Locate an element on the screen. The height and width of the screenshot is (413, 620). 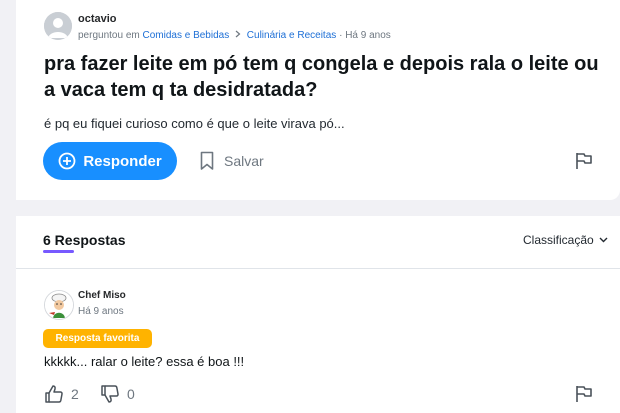
answer-author: Chef Miso is located at coordinates (102, 295).